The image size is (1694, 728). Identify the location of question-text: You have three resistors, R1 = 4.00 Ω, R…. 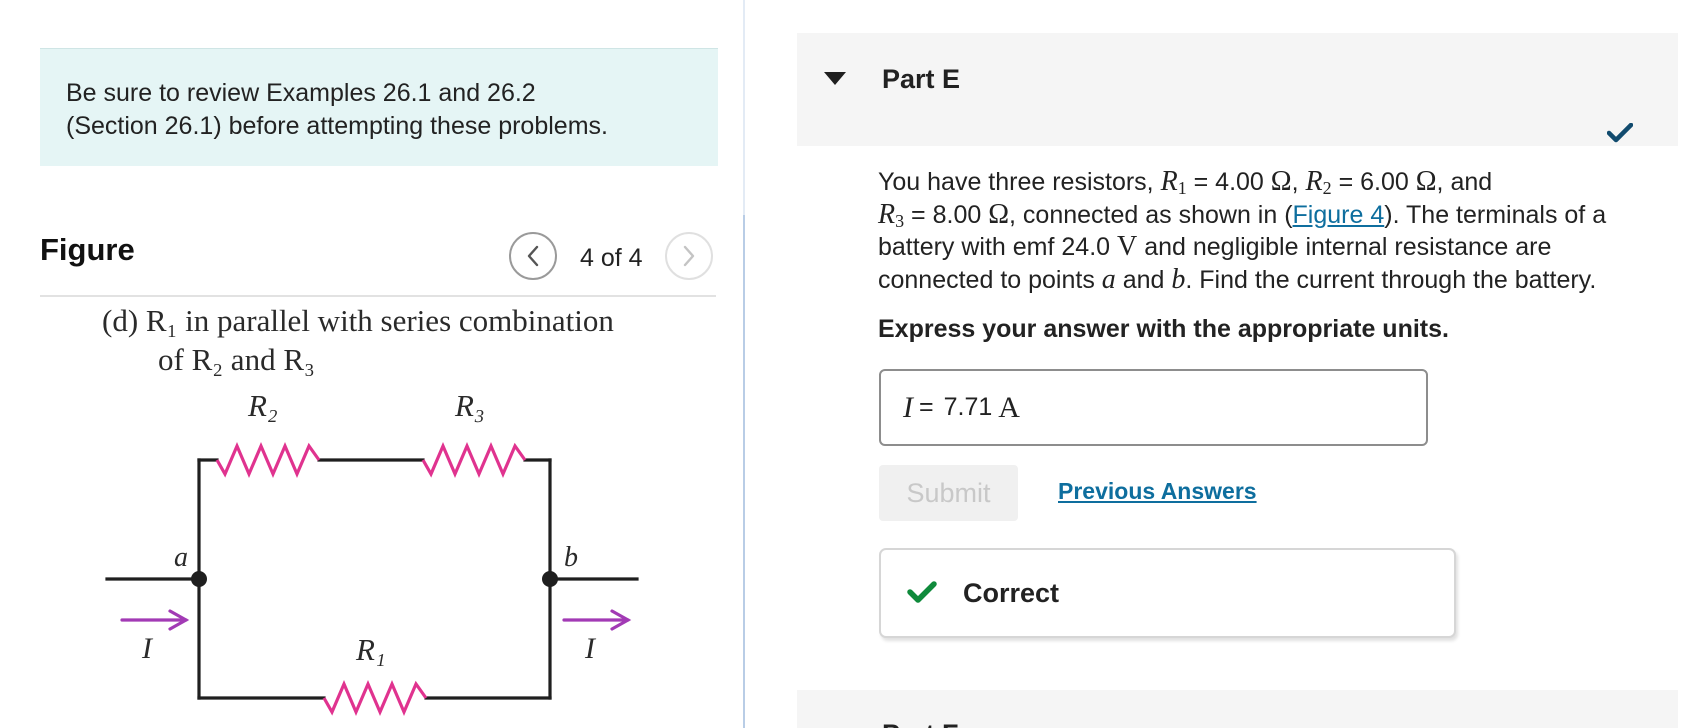
(1278, 231).